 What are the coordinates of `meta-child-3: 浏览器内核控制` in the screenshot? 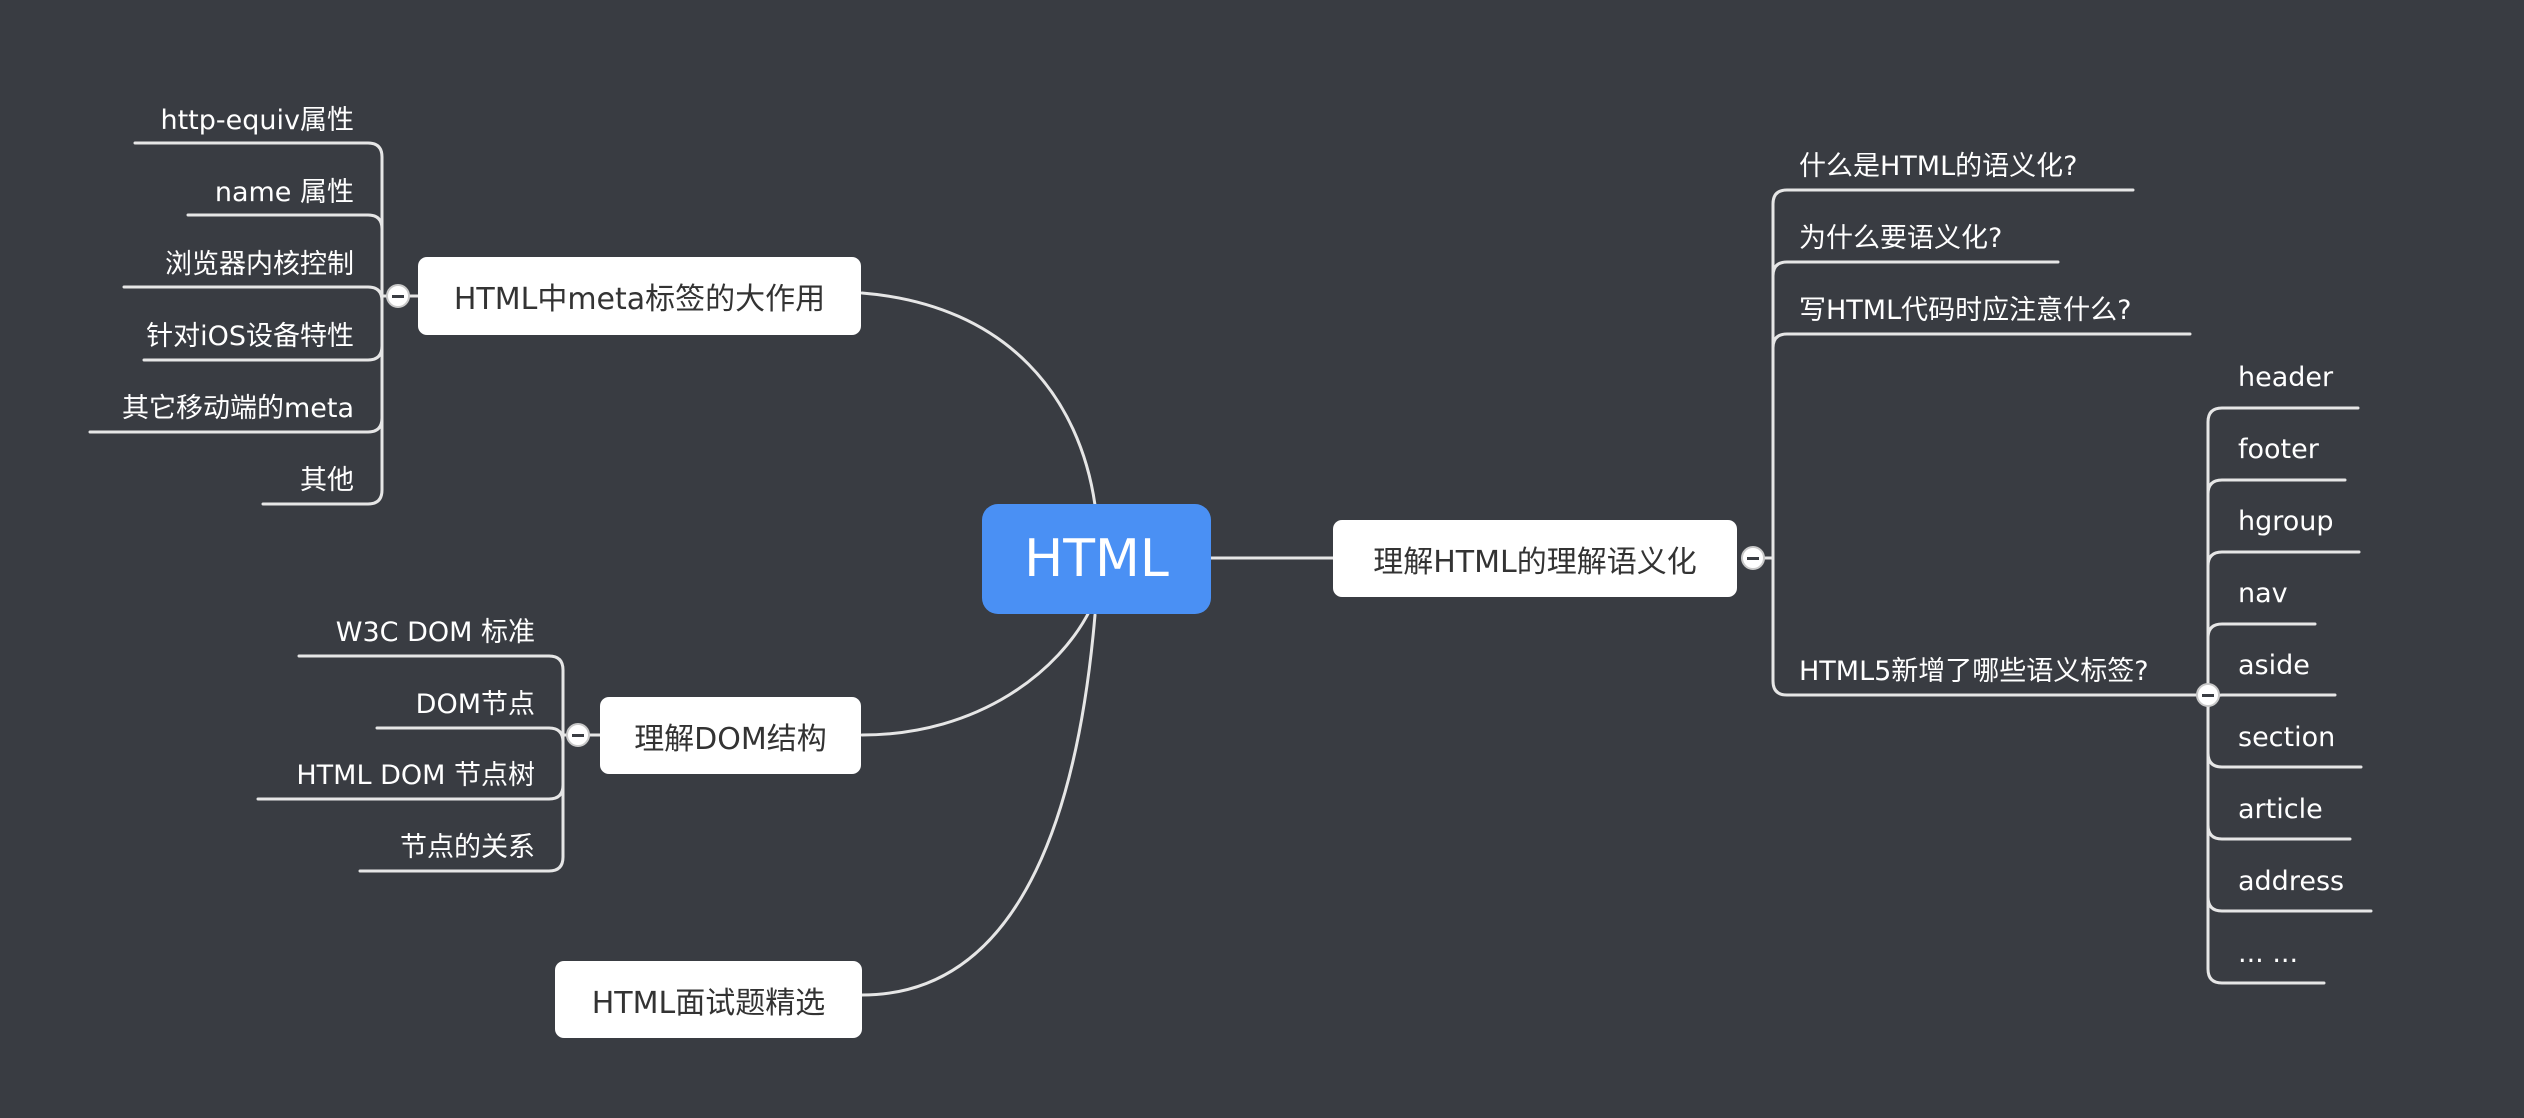 It's located at (259, 261).